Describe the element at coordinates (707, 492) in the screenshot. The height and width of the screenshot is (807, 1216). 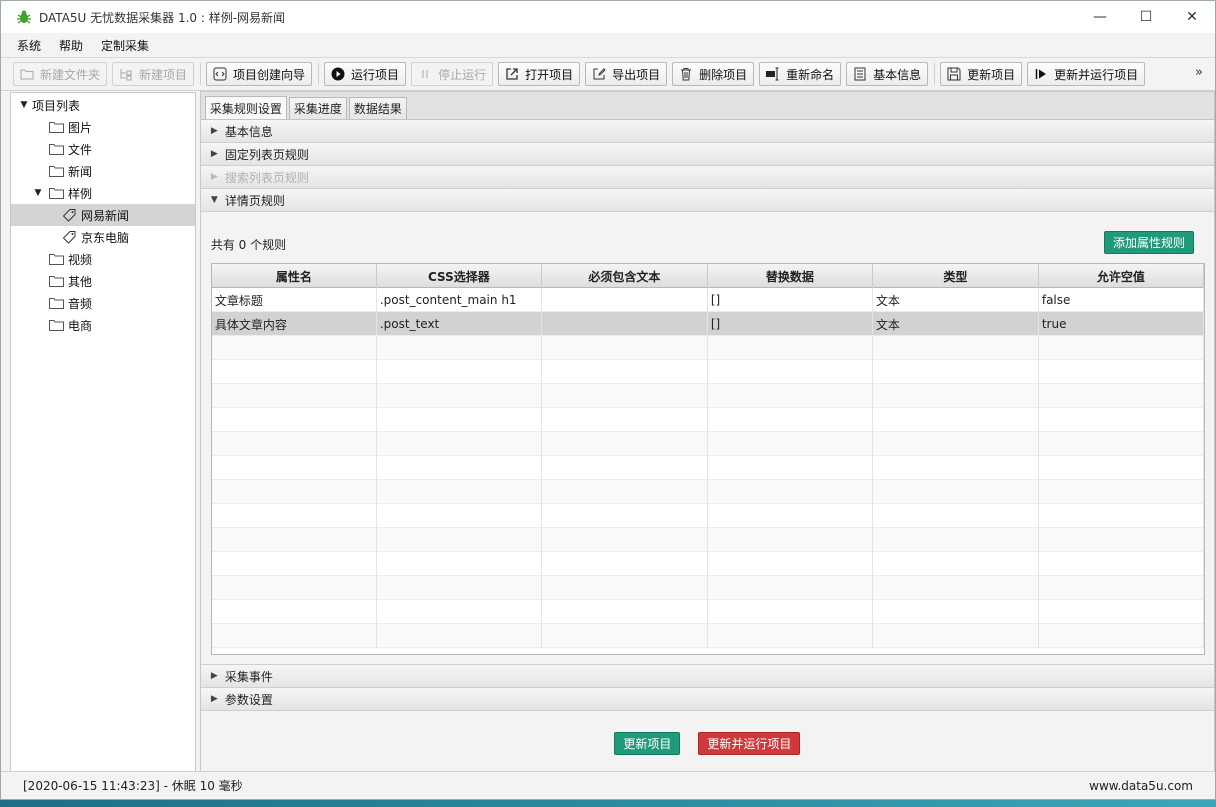
I see `empty-table-row` at that location.